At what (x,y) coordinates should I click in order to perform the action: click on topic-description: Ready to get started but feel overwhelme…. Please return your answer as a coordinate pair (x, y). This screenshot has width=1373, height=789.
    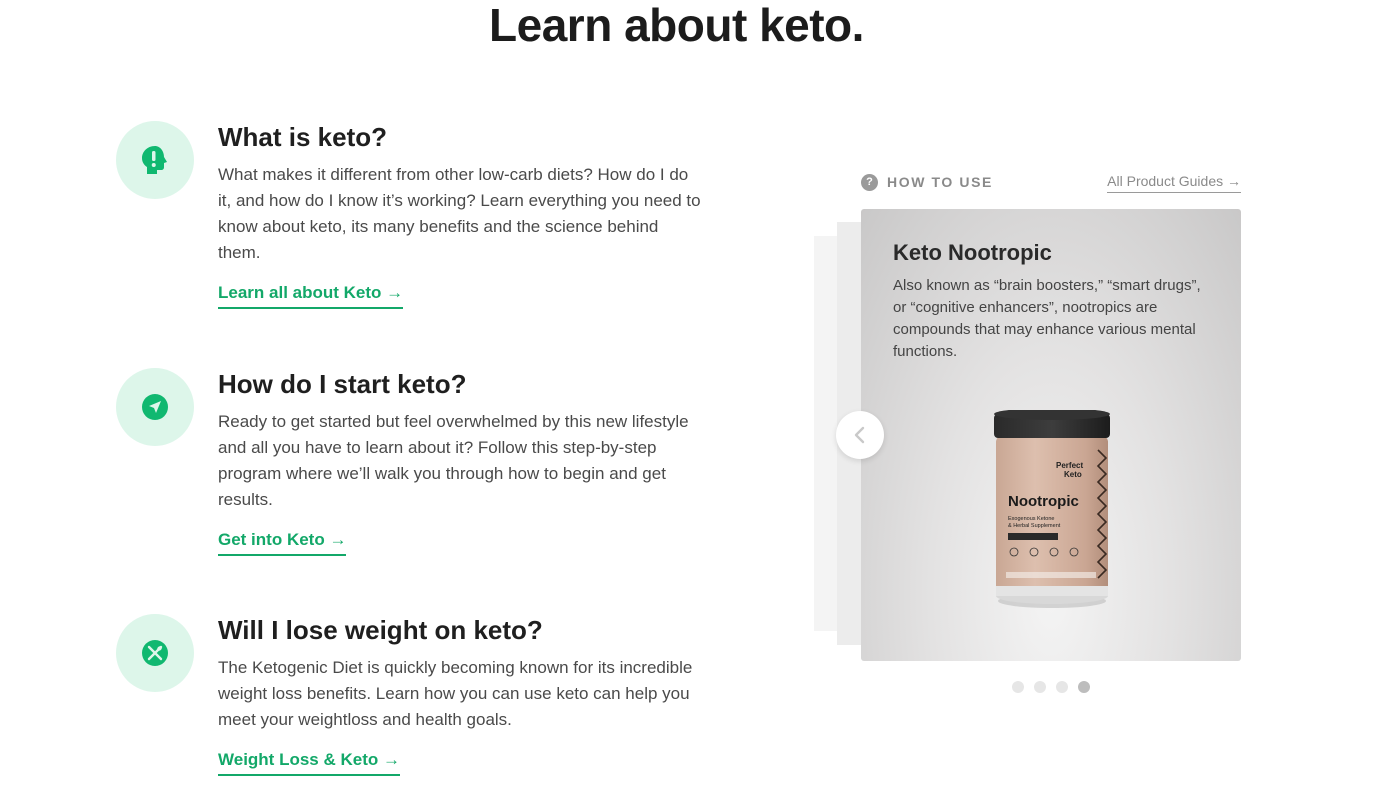
    Looking at the image, I should click on (453, 460).